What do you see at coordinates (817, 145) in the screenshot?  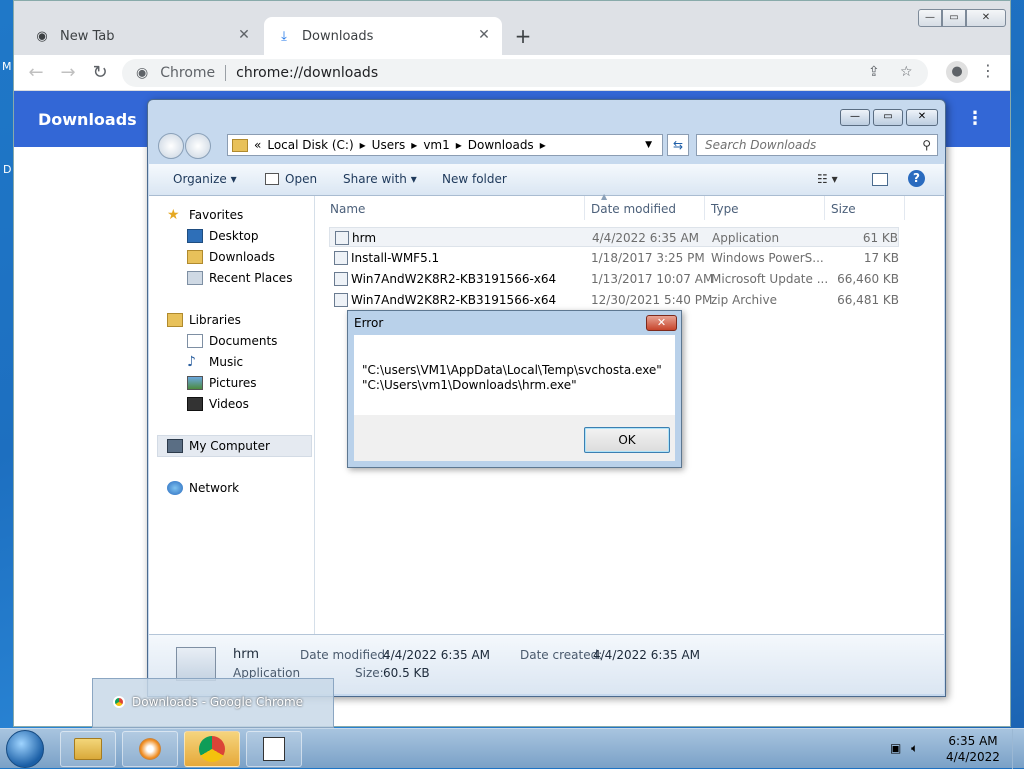 I see `search-input: Search Downloads ⚲` at bounding box center [817, 145].